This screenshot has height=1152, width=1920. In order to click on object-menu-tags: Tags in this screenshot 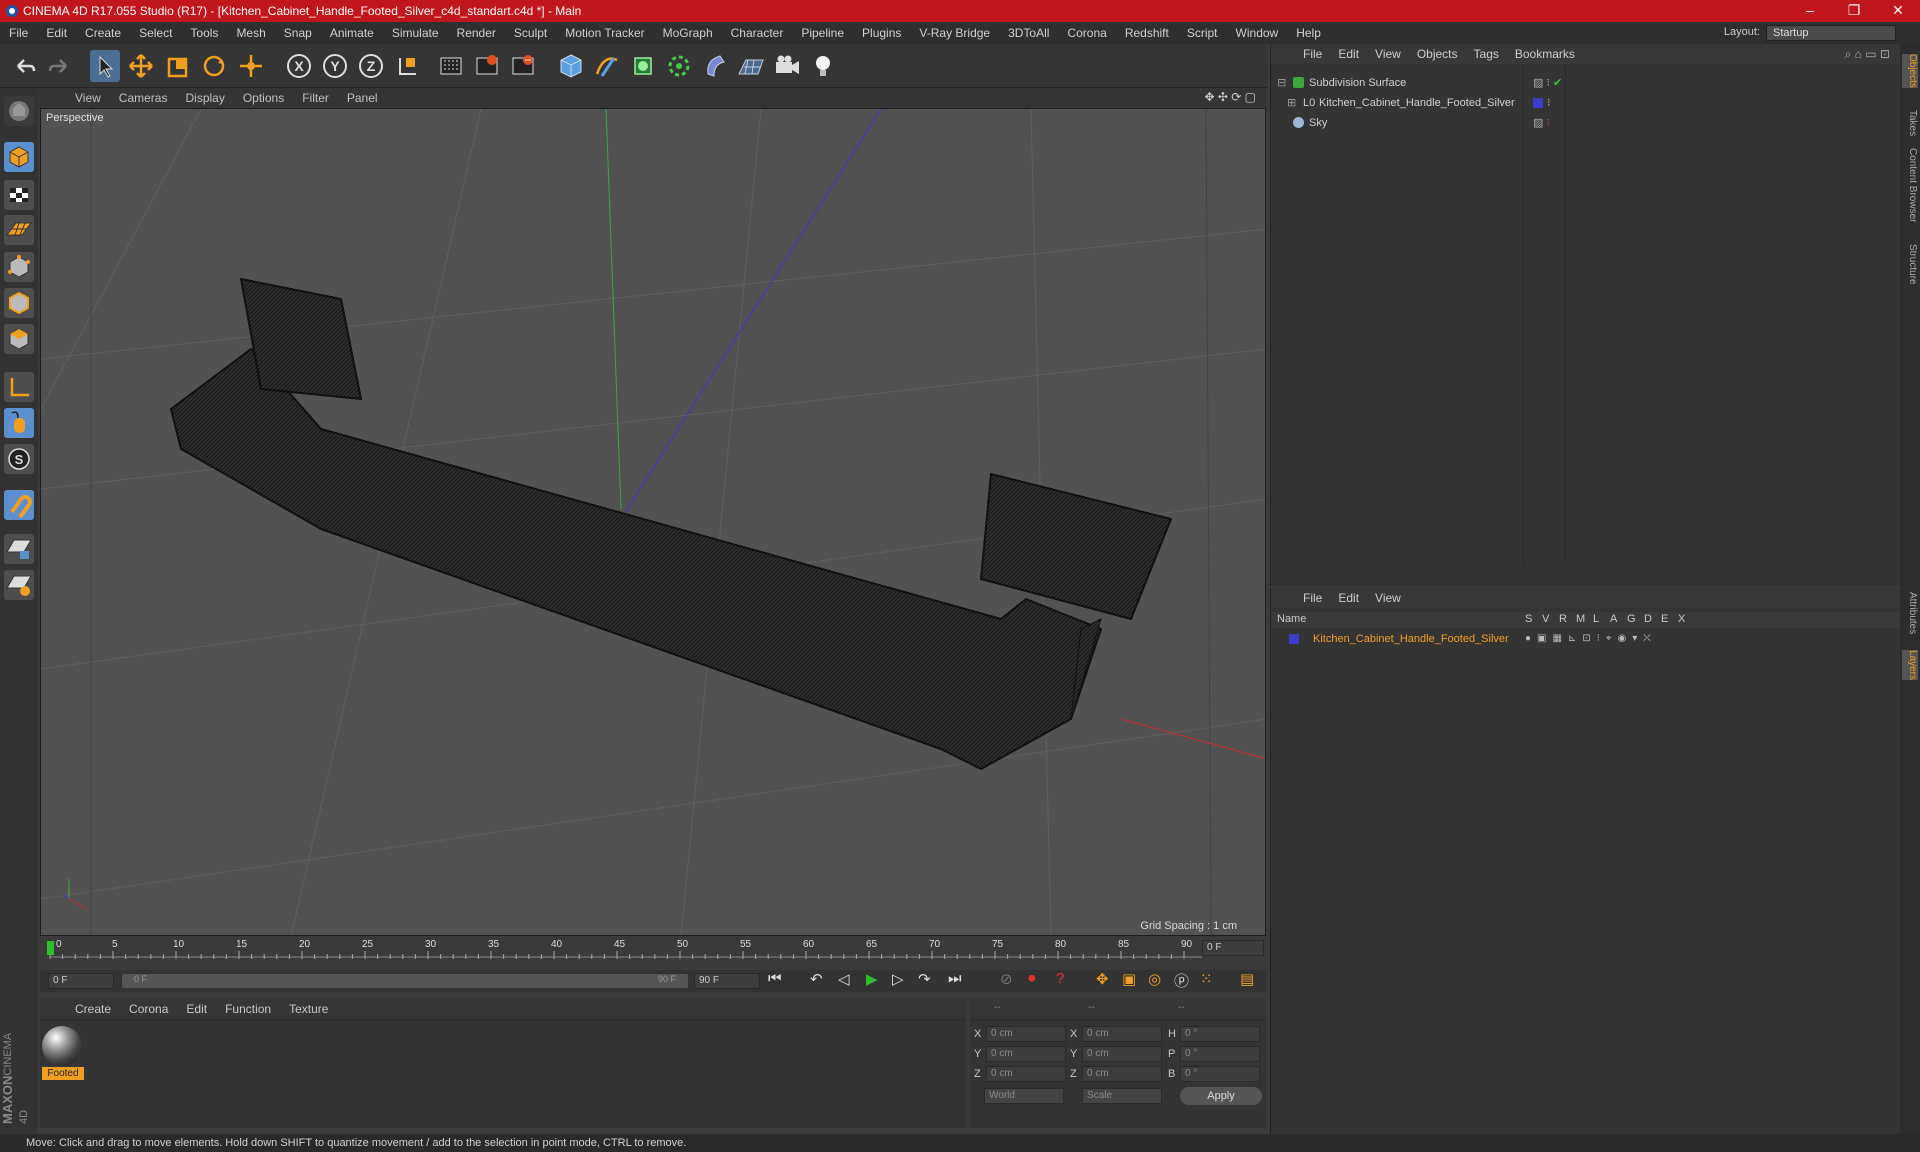, I will do `click(1486, 54)`.